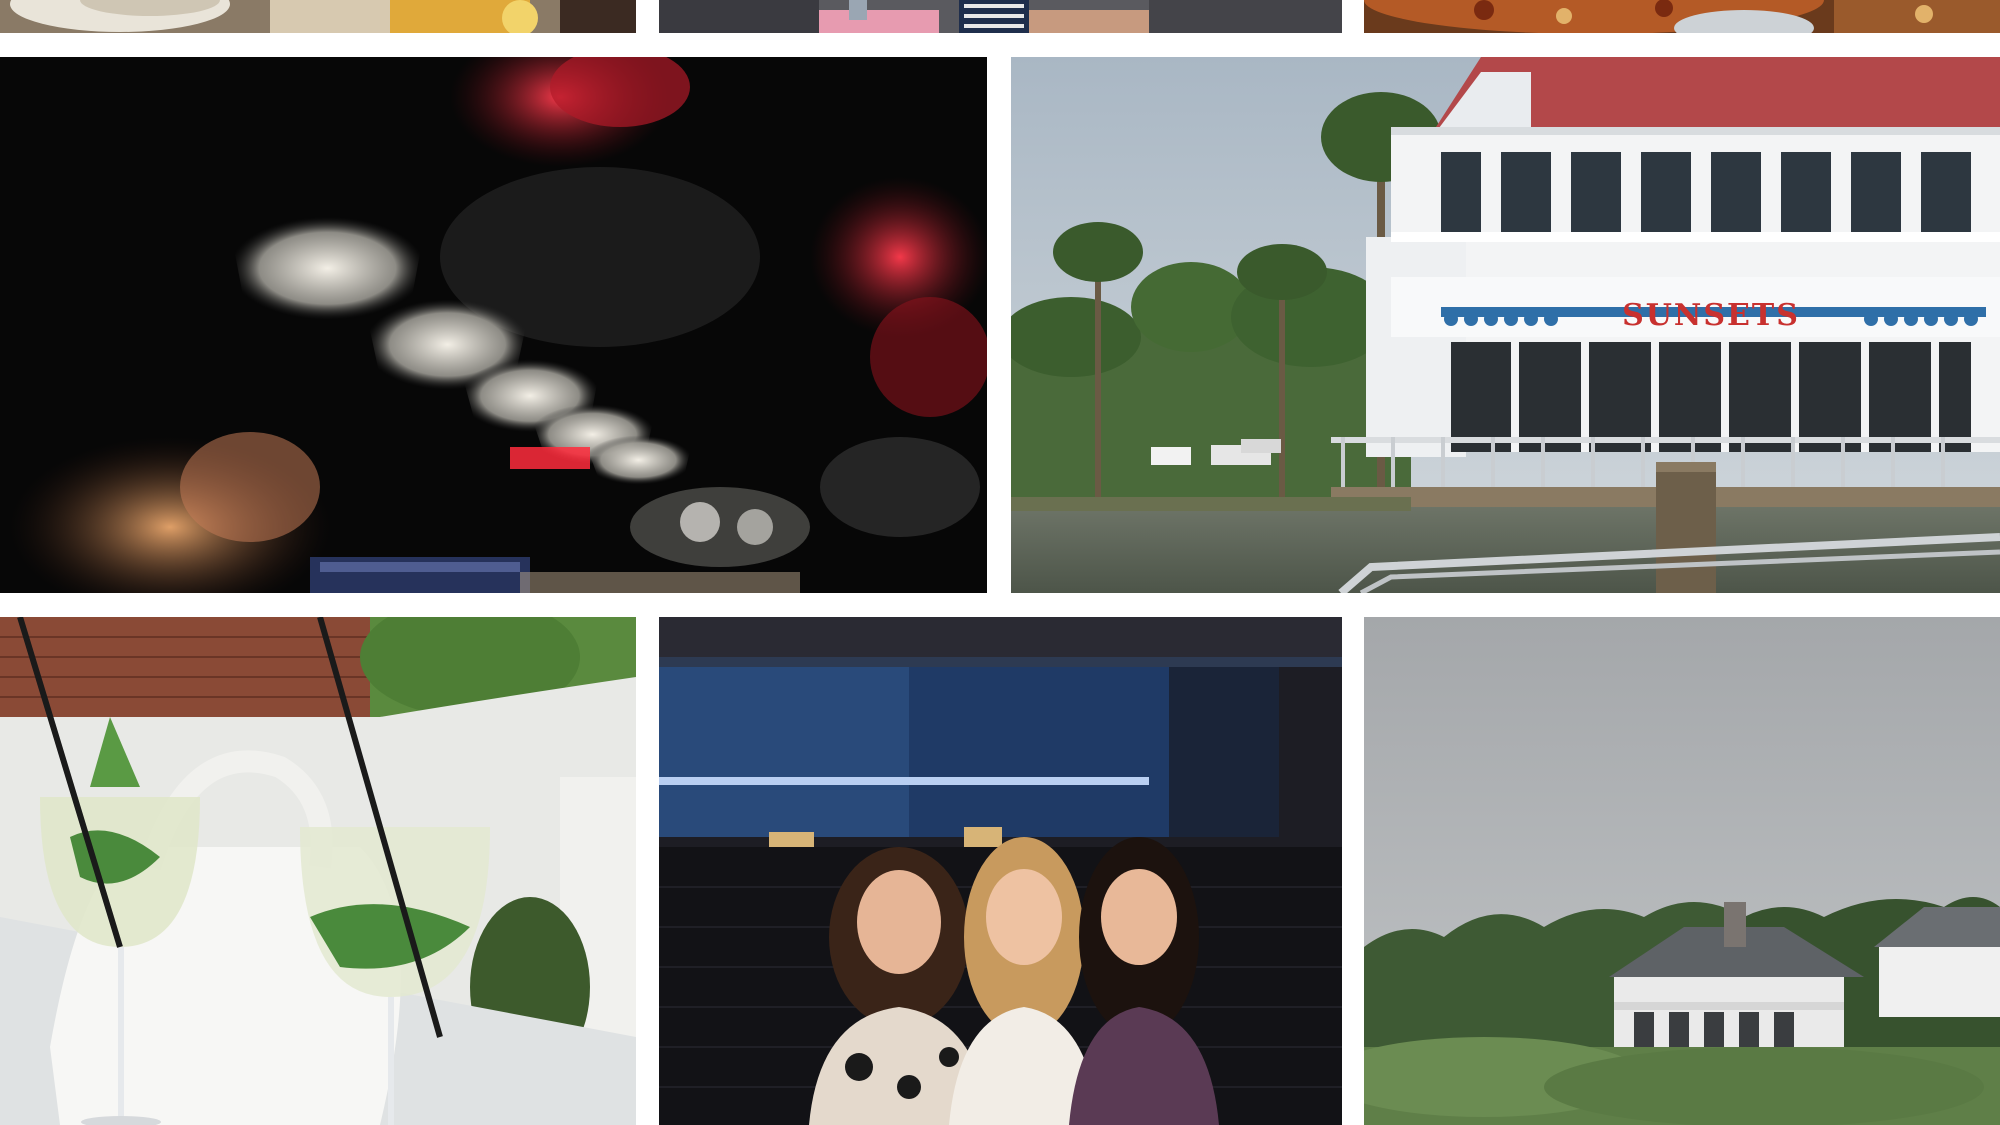 This screenshot has width=2000, height=1125. I want to click on mojito-glasses-image, so click(318, 871).